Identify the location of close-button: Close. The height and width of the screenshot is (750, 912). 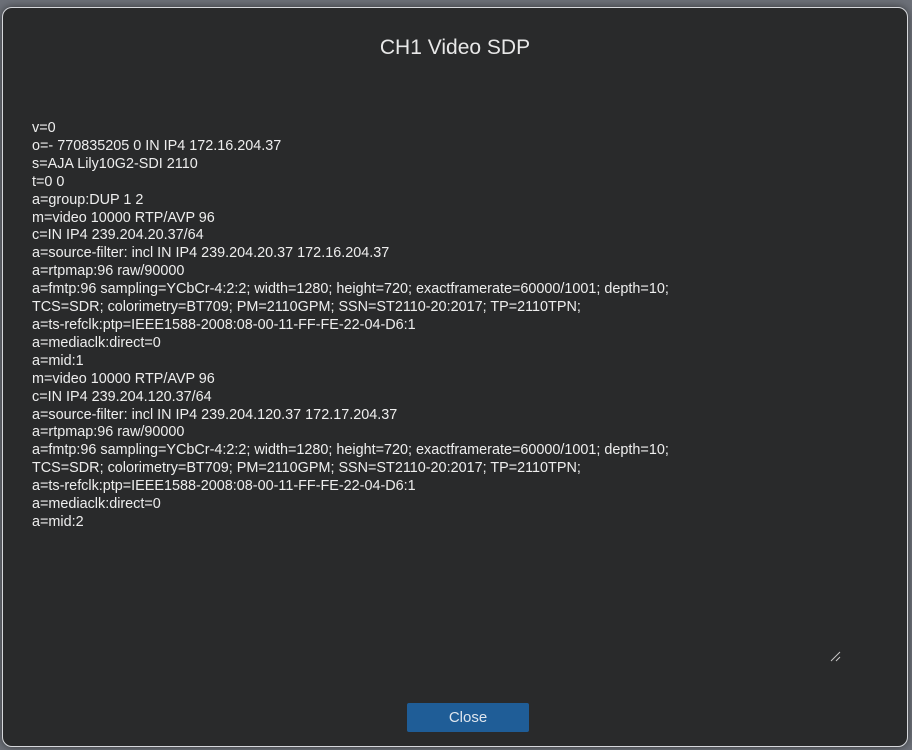
(468, 717).